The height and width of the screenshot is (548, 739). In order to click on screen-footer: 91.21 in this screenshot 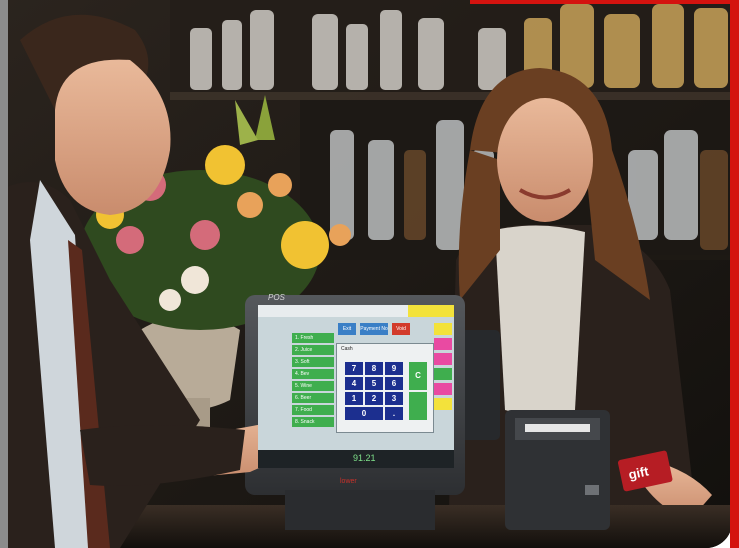, I will do `click(356, 459)`.